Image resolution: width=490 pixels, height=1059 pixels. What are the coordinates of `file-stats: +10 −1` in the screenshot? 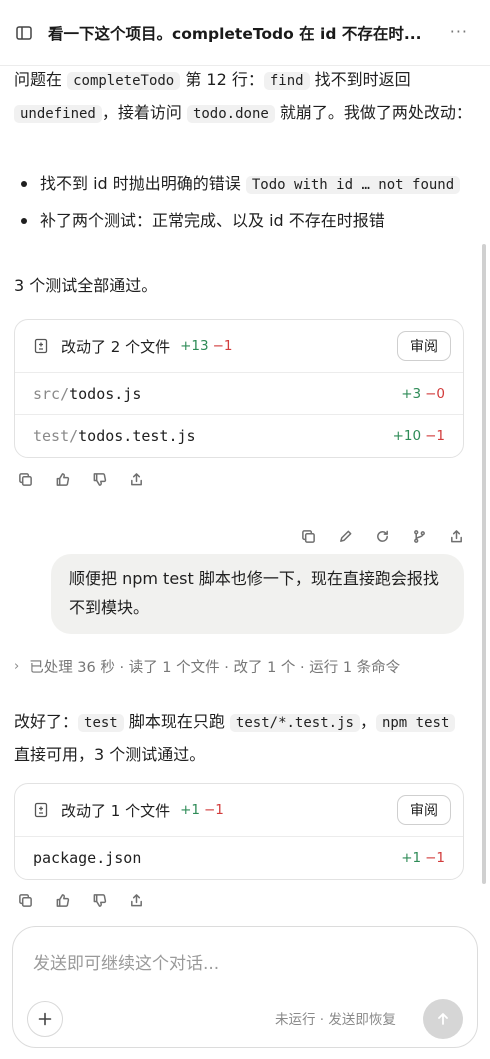 It's located at (418, 436).